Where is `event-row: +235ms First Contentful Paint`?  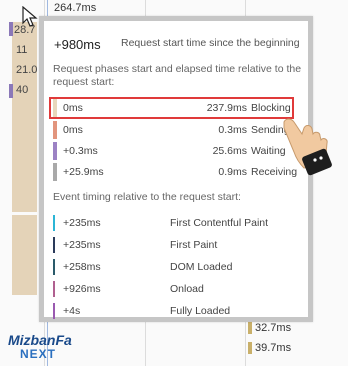
event-row: +235ms First Contentful Paint is located at coordinates (179, 223).